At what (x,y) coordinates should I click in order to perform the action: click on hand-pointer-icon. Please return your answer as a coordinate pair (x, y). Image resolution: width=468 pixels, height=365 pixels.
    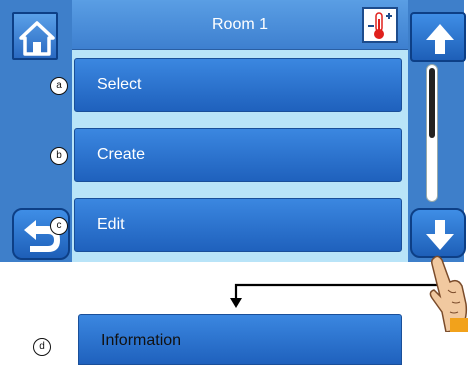
    Looking at the image, I should click on (448, 293).